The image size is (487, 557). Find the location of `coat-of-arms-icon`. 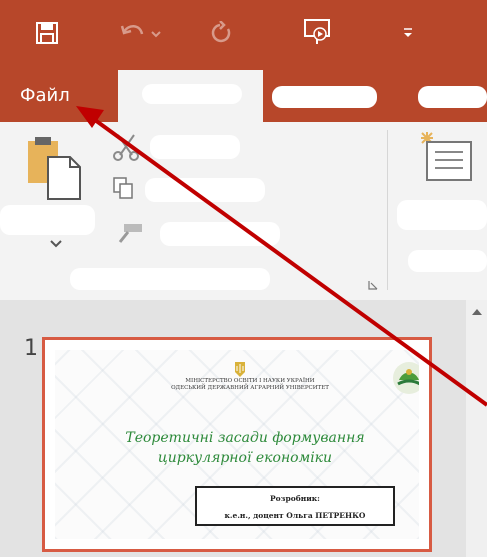

coat-of-arms-icon is located at coordinates (240, 369).